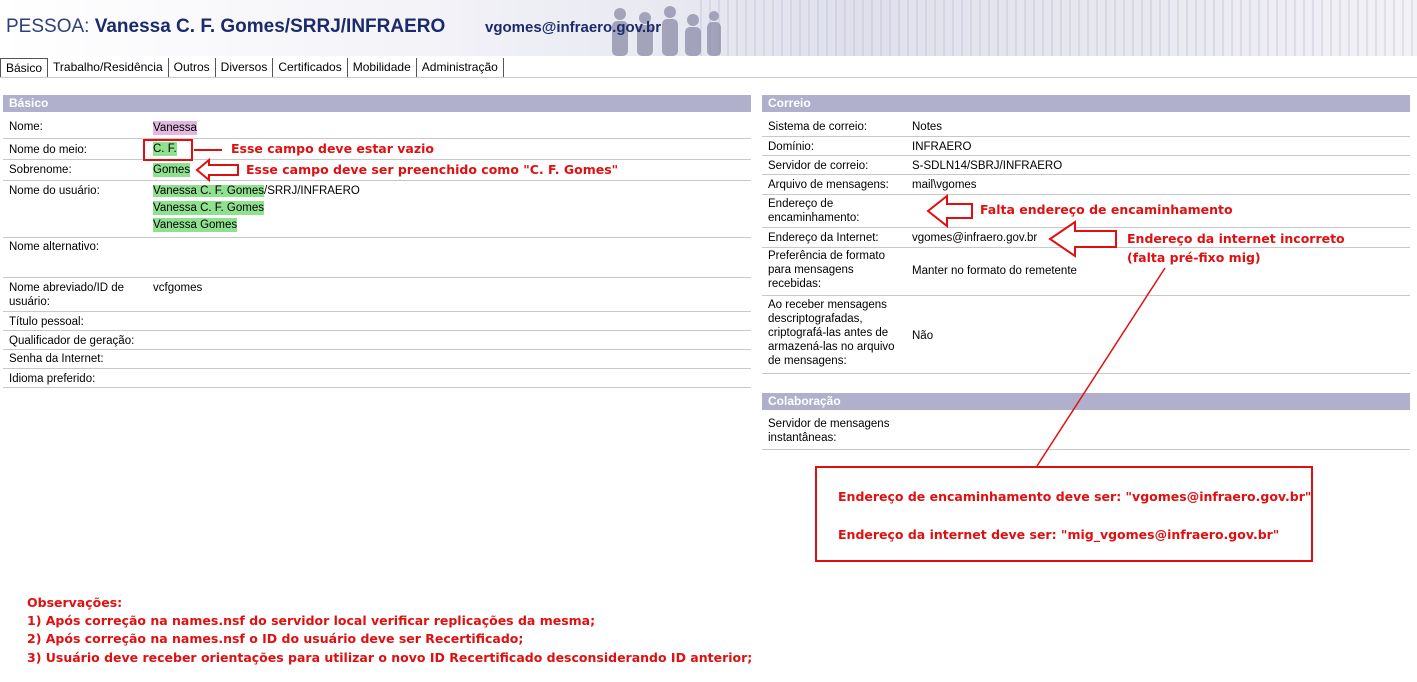 The width and height of the screenshot is (1417, 682). I want to click on section-header-correio: Correio, so click(1086, 103).